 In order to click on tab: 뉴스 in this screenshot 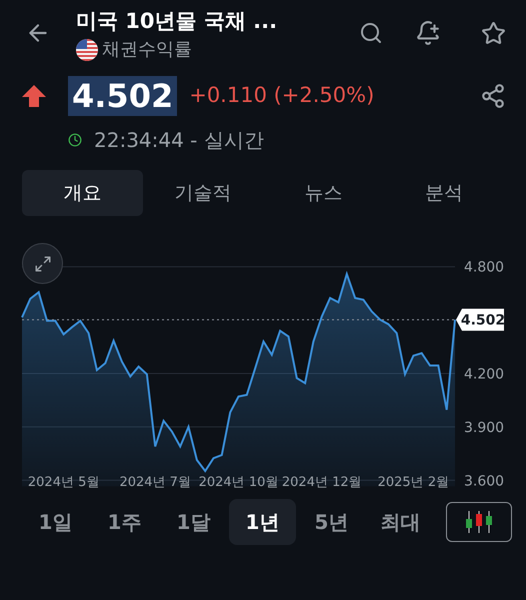, I will do `click(323, 193)`.